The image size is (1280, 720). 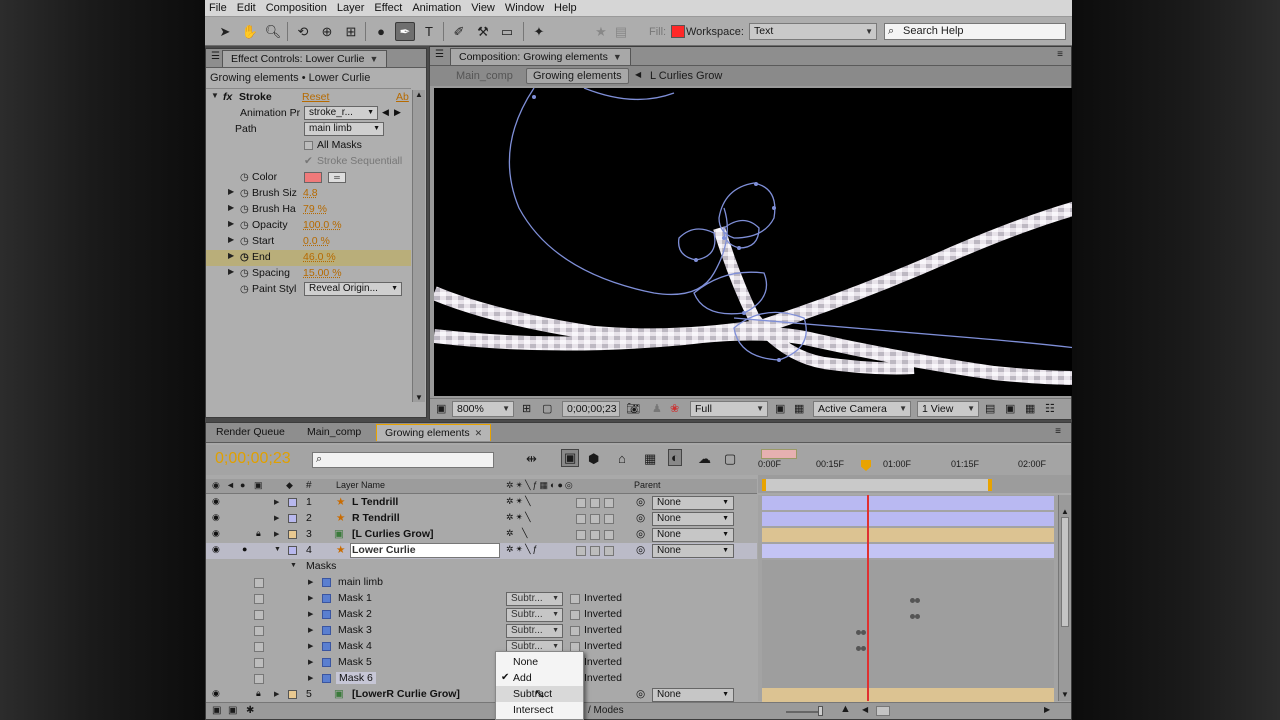 I want to click on pan-behind-tool-icon: ⊞, so click(x=351, y=31).